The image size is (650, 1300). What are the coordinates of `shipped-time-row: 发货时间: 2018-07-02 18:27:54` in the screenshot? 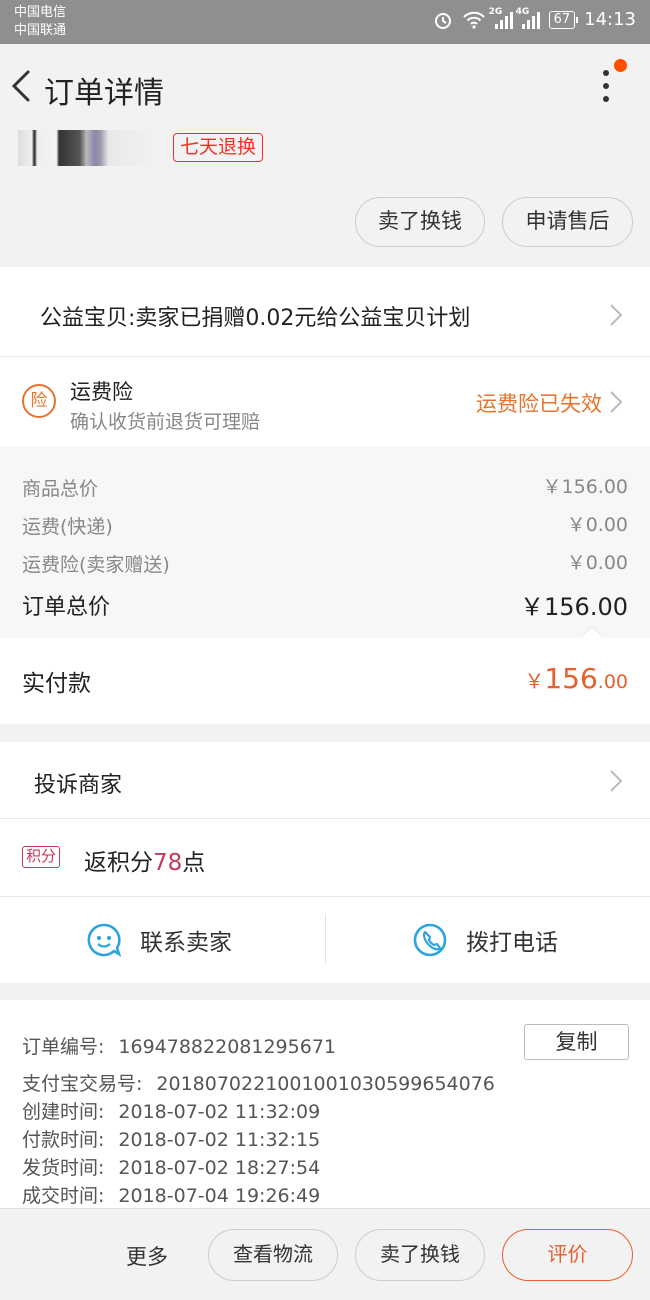 It's located at (171, 1166).